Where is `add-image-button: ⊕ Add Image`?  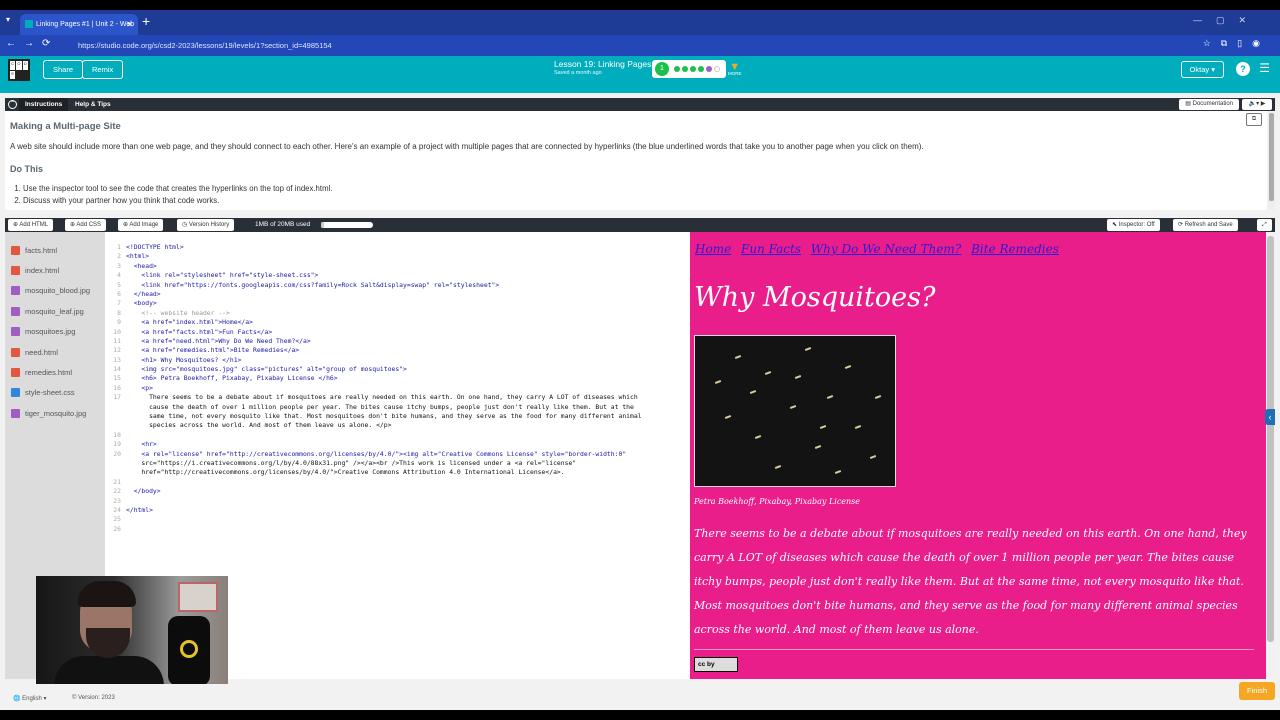 add-image-button: ⊕ Add Image is located at coordinates (141, 225).